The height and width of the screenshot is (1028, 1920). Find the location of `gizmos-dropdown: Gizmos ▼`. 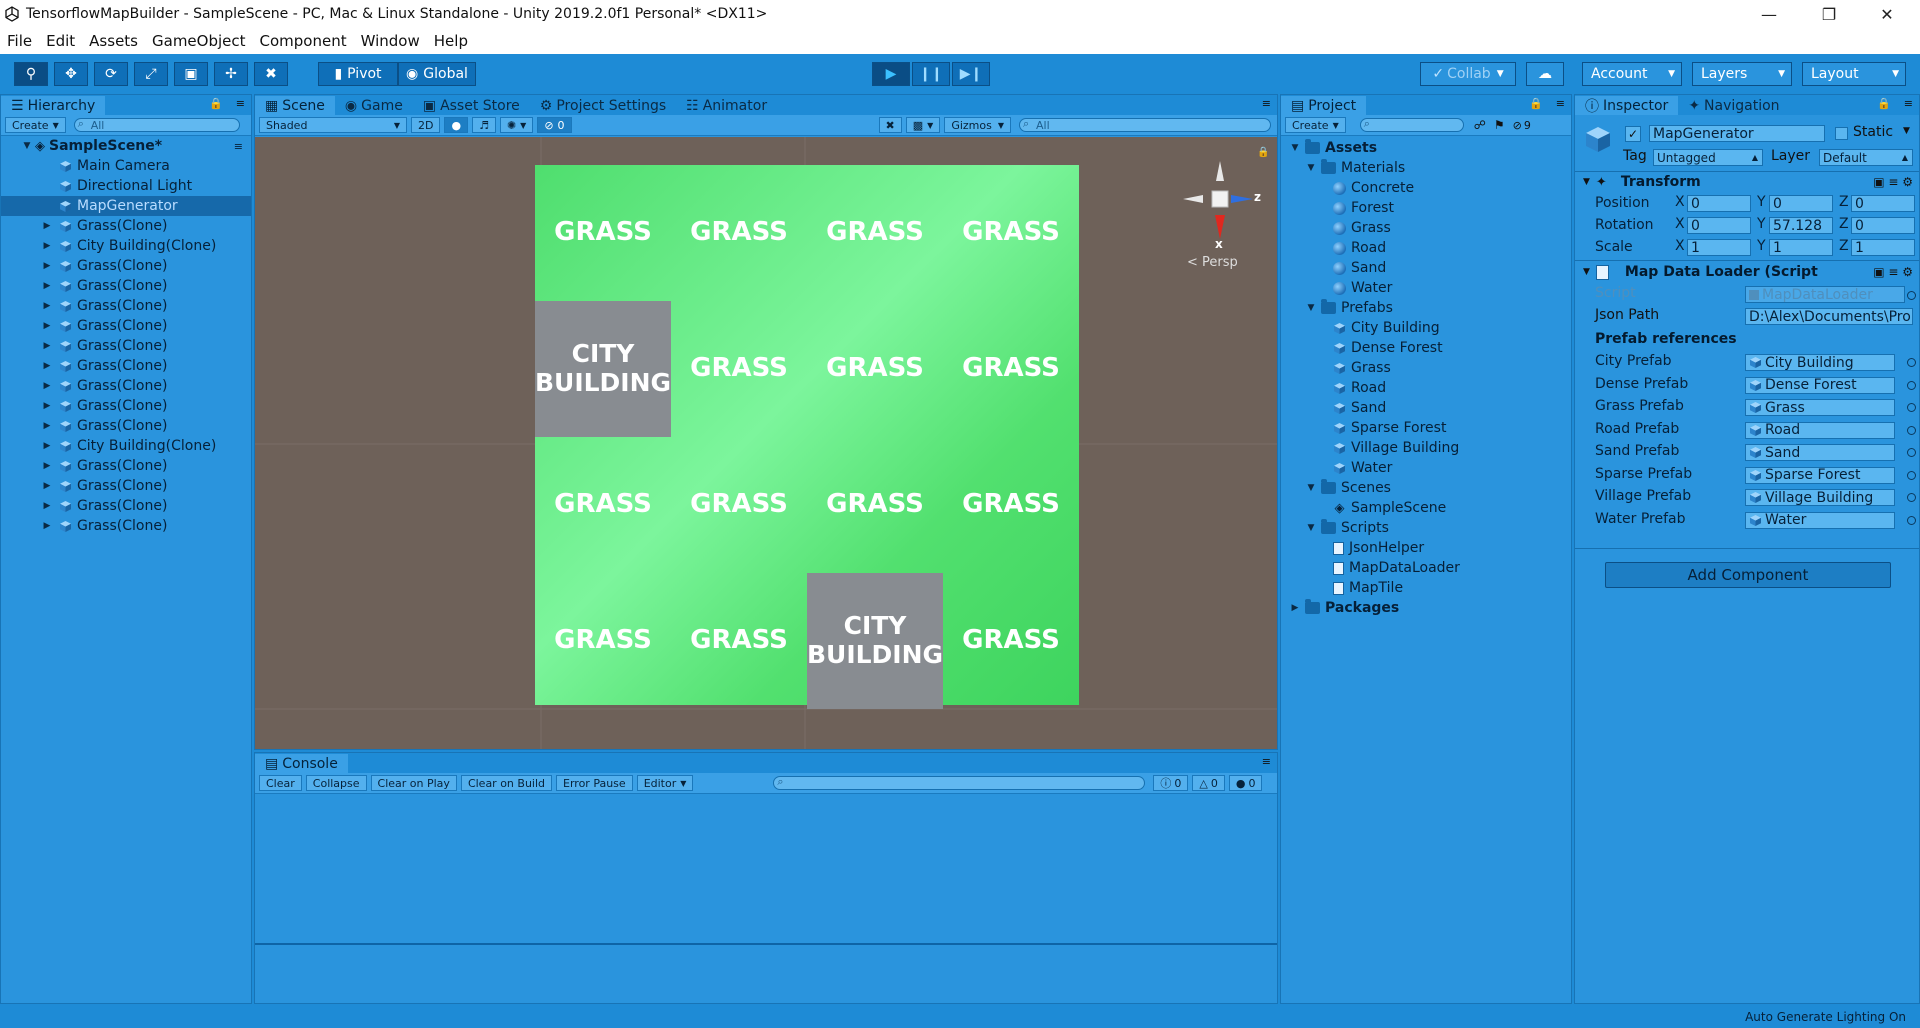

gizmos-dropdown: Gizmos ▼ is located at coordinates (977, 125).